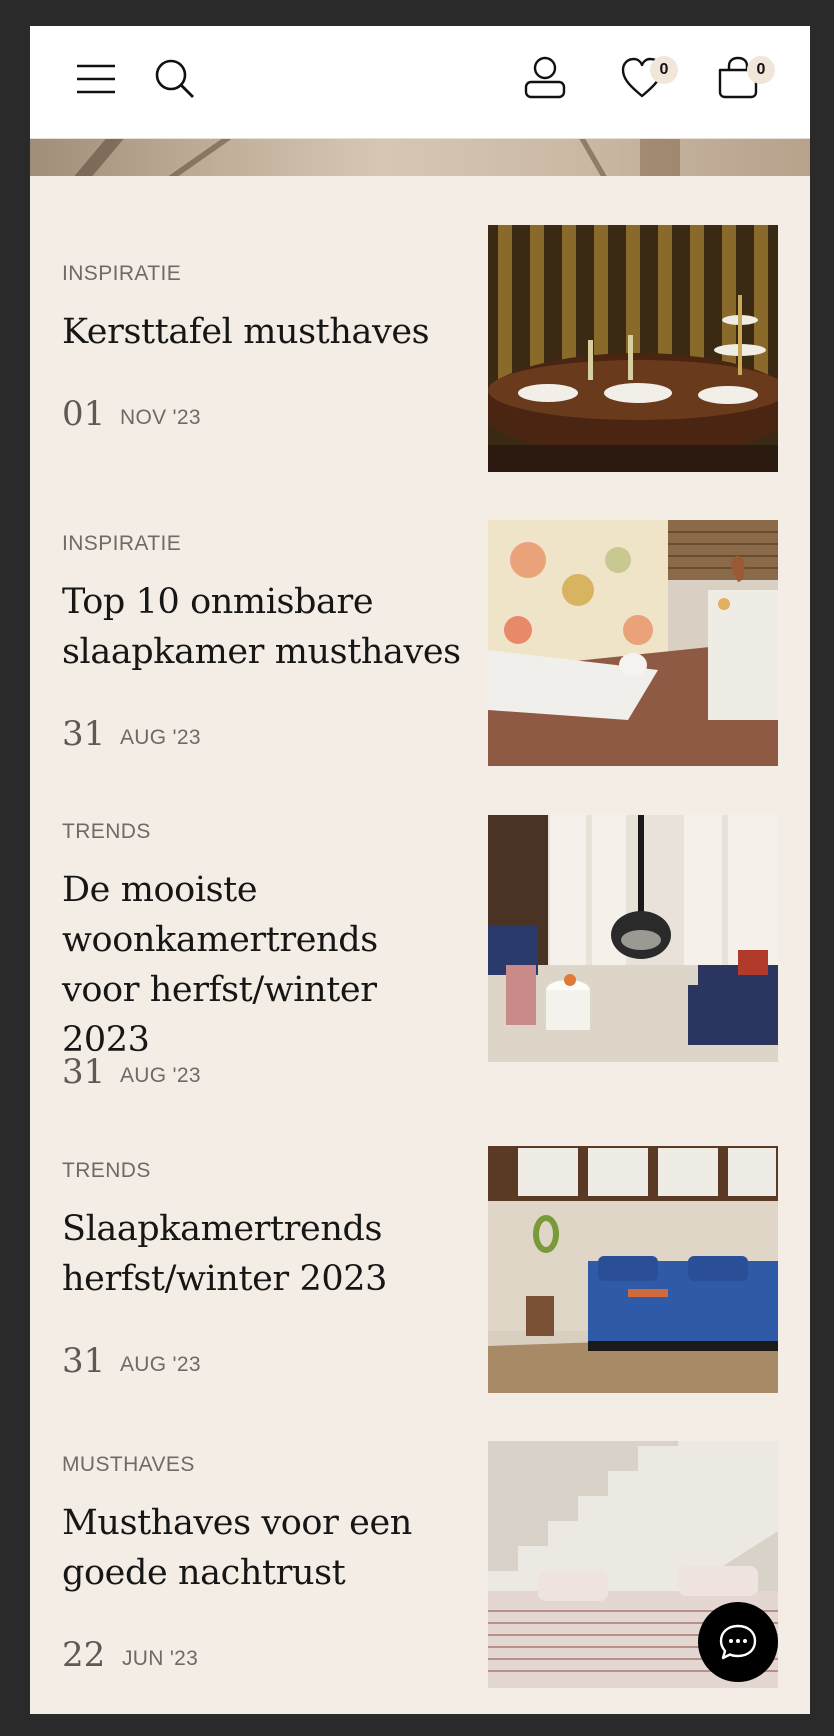  Describe the element at coordinates (160, 1658) in the screenshot. I see `article-month: JUN '23` at that location.